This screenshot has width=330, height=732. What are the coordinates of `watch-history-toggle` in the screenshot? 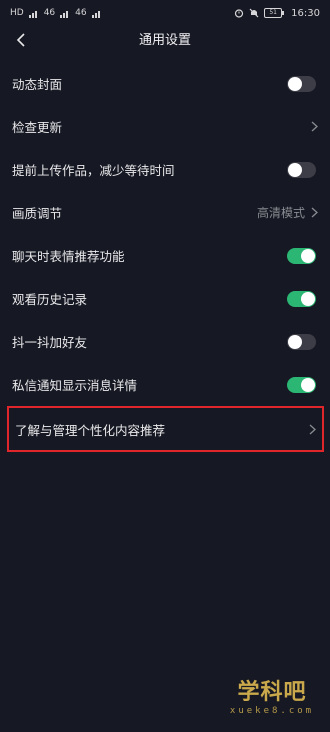 It's located at (301, 298).